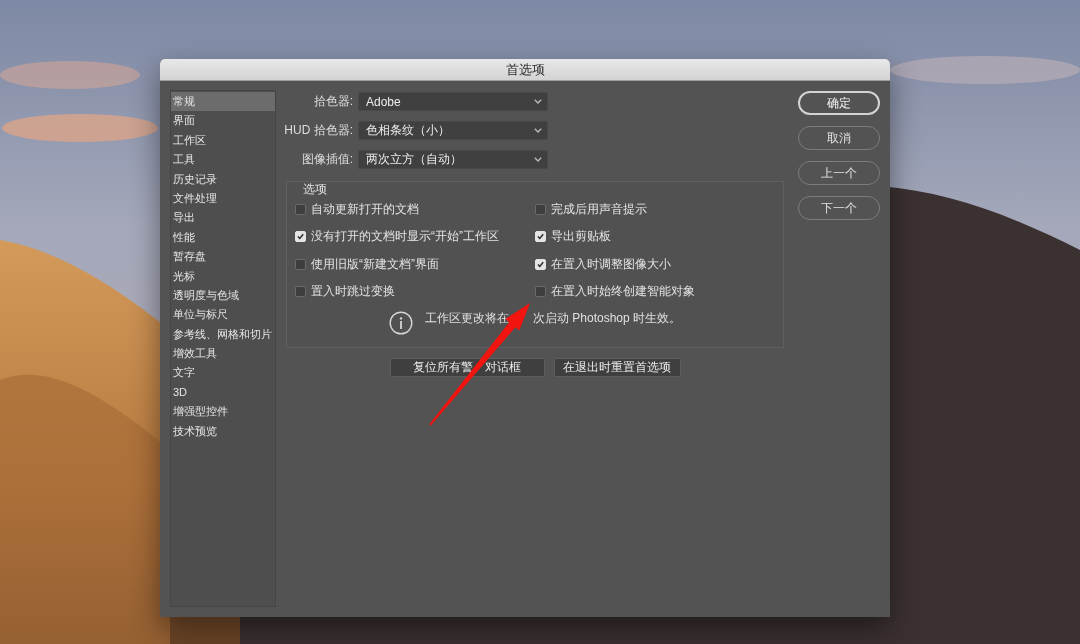  I want to click on info-icon, so click(401, 323).